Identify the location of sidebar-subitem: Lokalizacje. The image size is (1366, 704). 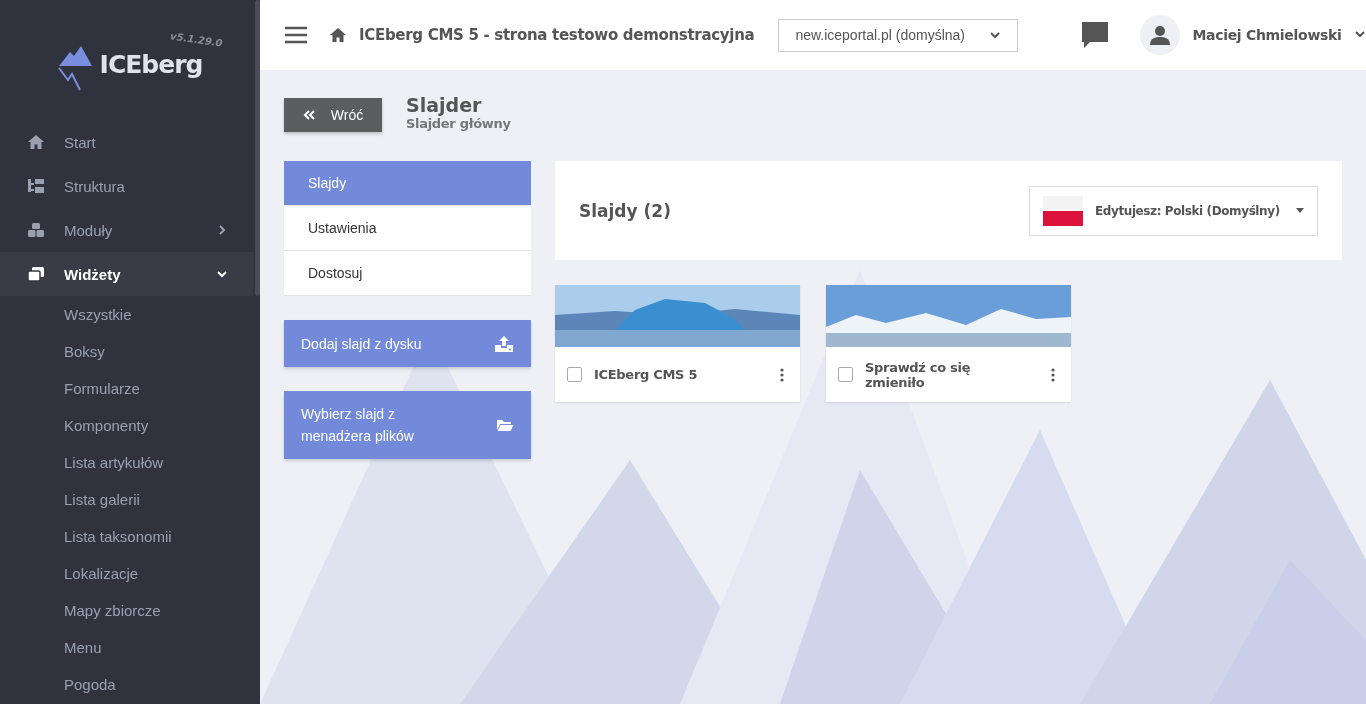
(101, 573).